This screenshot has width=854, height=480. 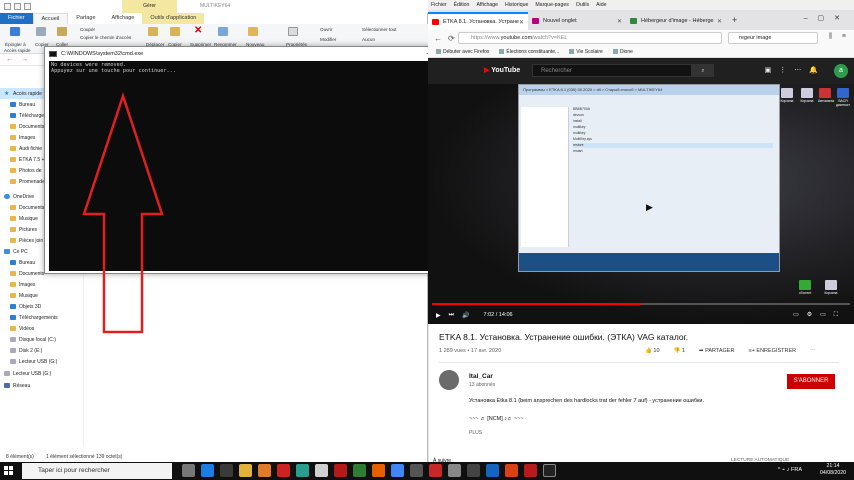 What do you see at coordinates (173, 18) in the screenshot?
I see `tab-app-tools: Outils d'application` at bounding box center [173, 18].